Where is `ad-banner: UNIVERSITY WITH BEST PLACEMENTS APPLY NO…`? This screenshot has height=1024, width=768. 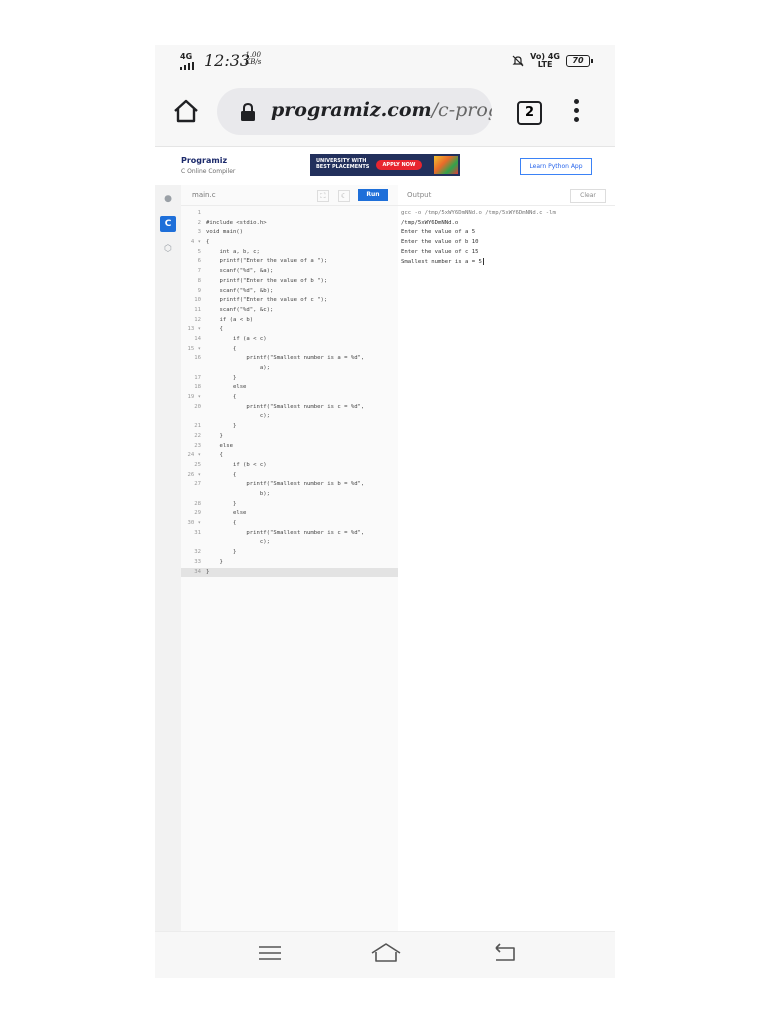 ad-banner: UNIVERSITY WITH BEST PLACEMENTS APPLY NO… is located at coordinates (385, 165).